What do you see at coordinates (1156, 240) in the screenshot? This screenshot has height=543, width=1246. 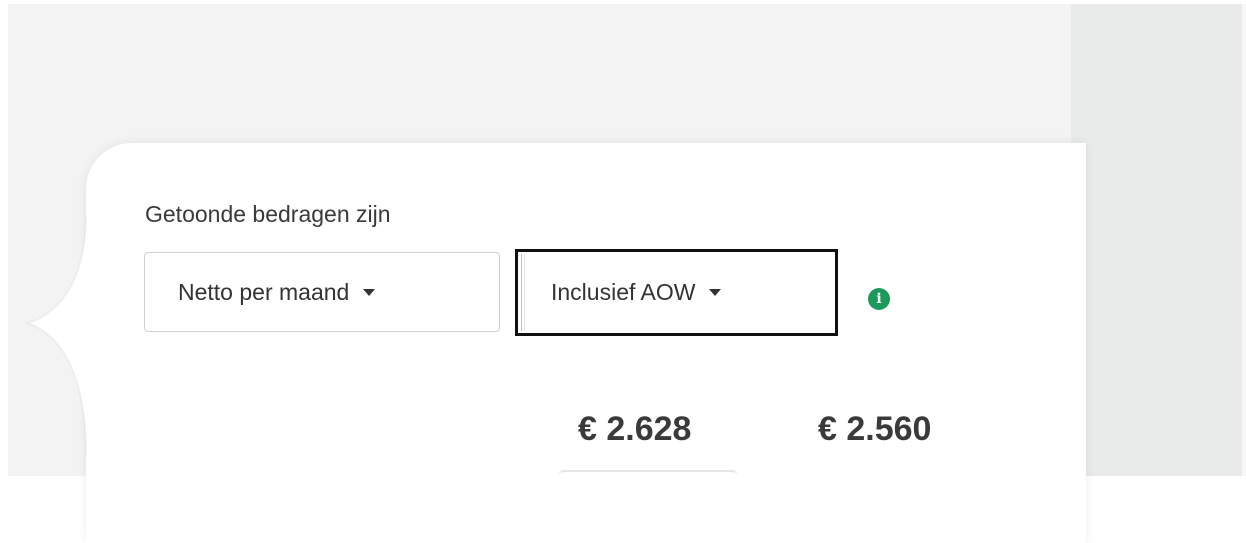 I see `right-panel` at bounding box center [1156, 240].